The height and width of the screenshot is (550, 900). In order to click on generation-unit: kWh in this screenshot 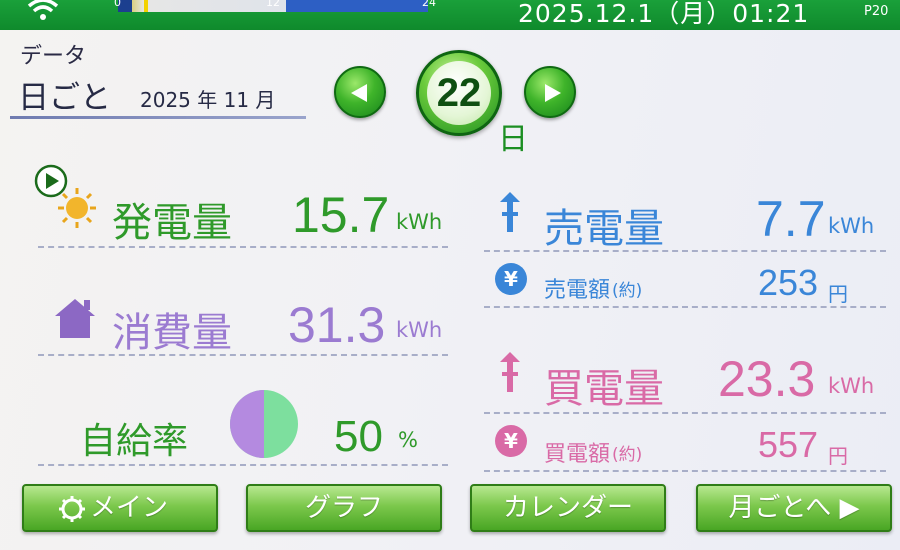, I will do `click(419, 222)`.